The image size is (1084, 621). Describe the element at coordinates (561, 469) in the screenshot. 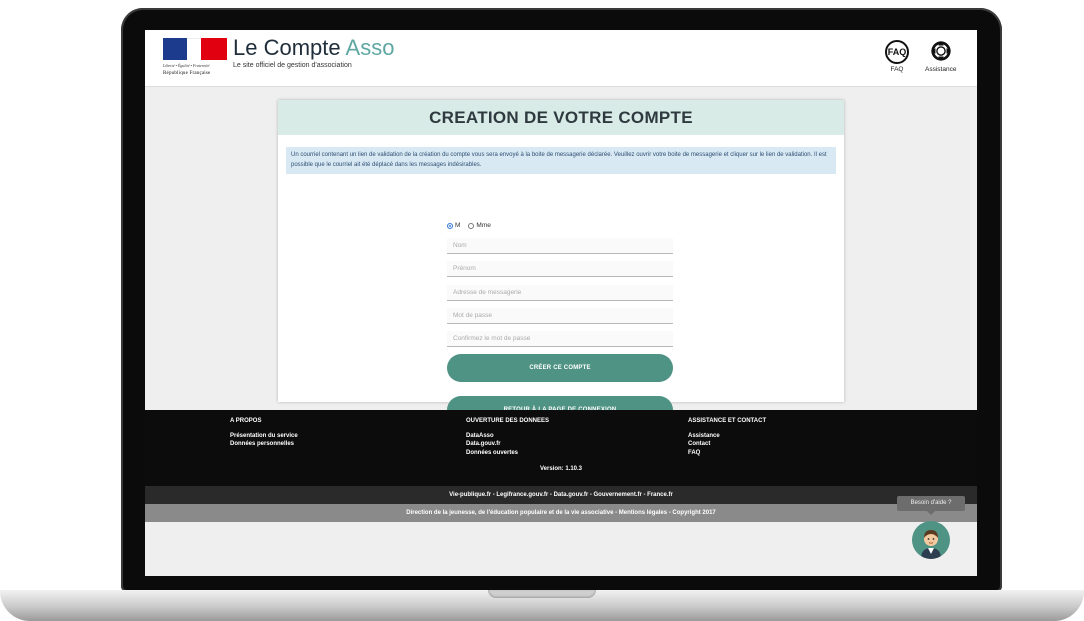

I see `version-text: Version: 1.10.3` at that location.